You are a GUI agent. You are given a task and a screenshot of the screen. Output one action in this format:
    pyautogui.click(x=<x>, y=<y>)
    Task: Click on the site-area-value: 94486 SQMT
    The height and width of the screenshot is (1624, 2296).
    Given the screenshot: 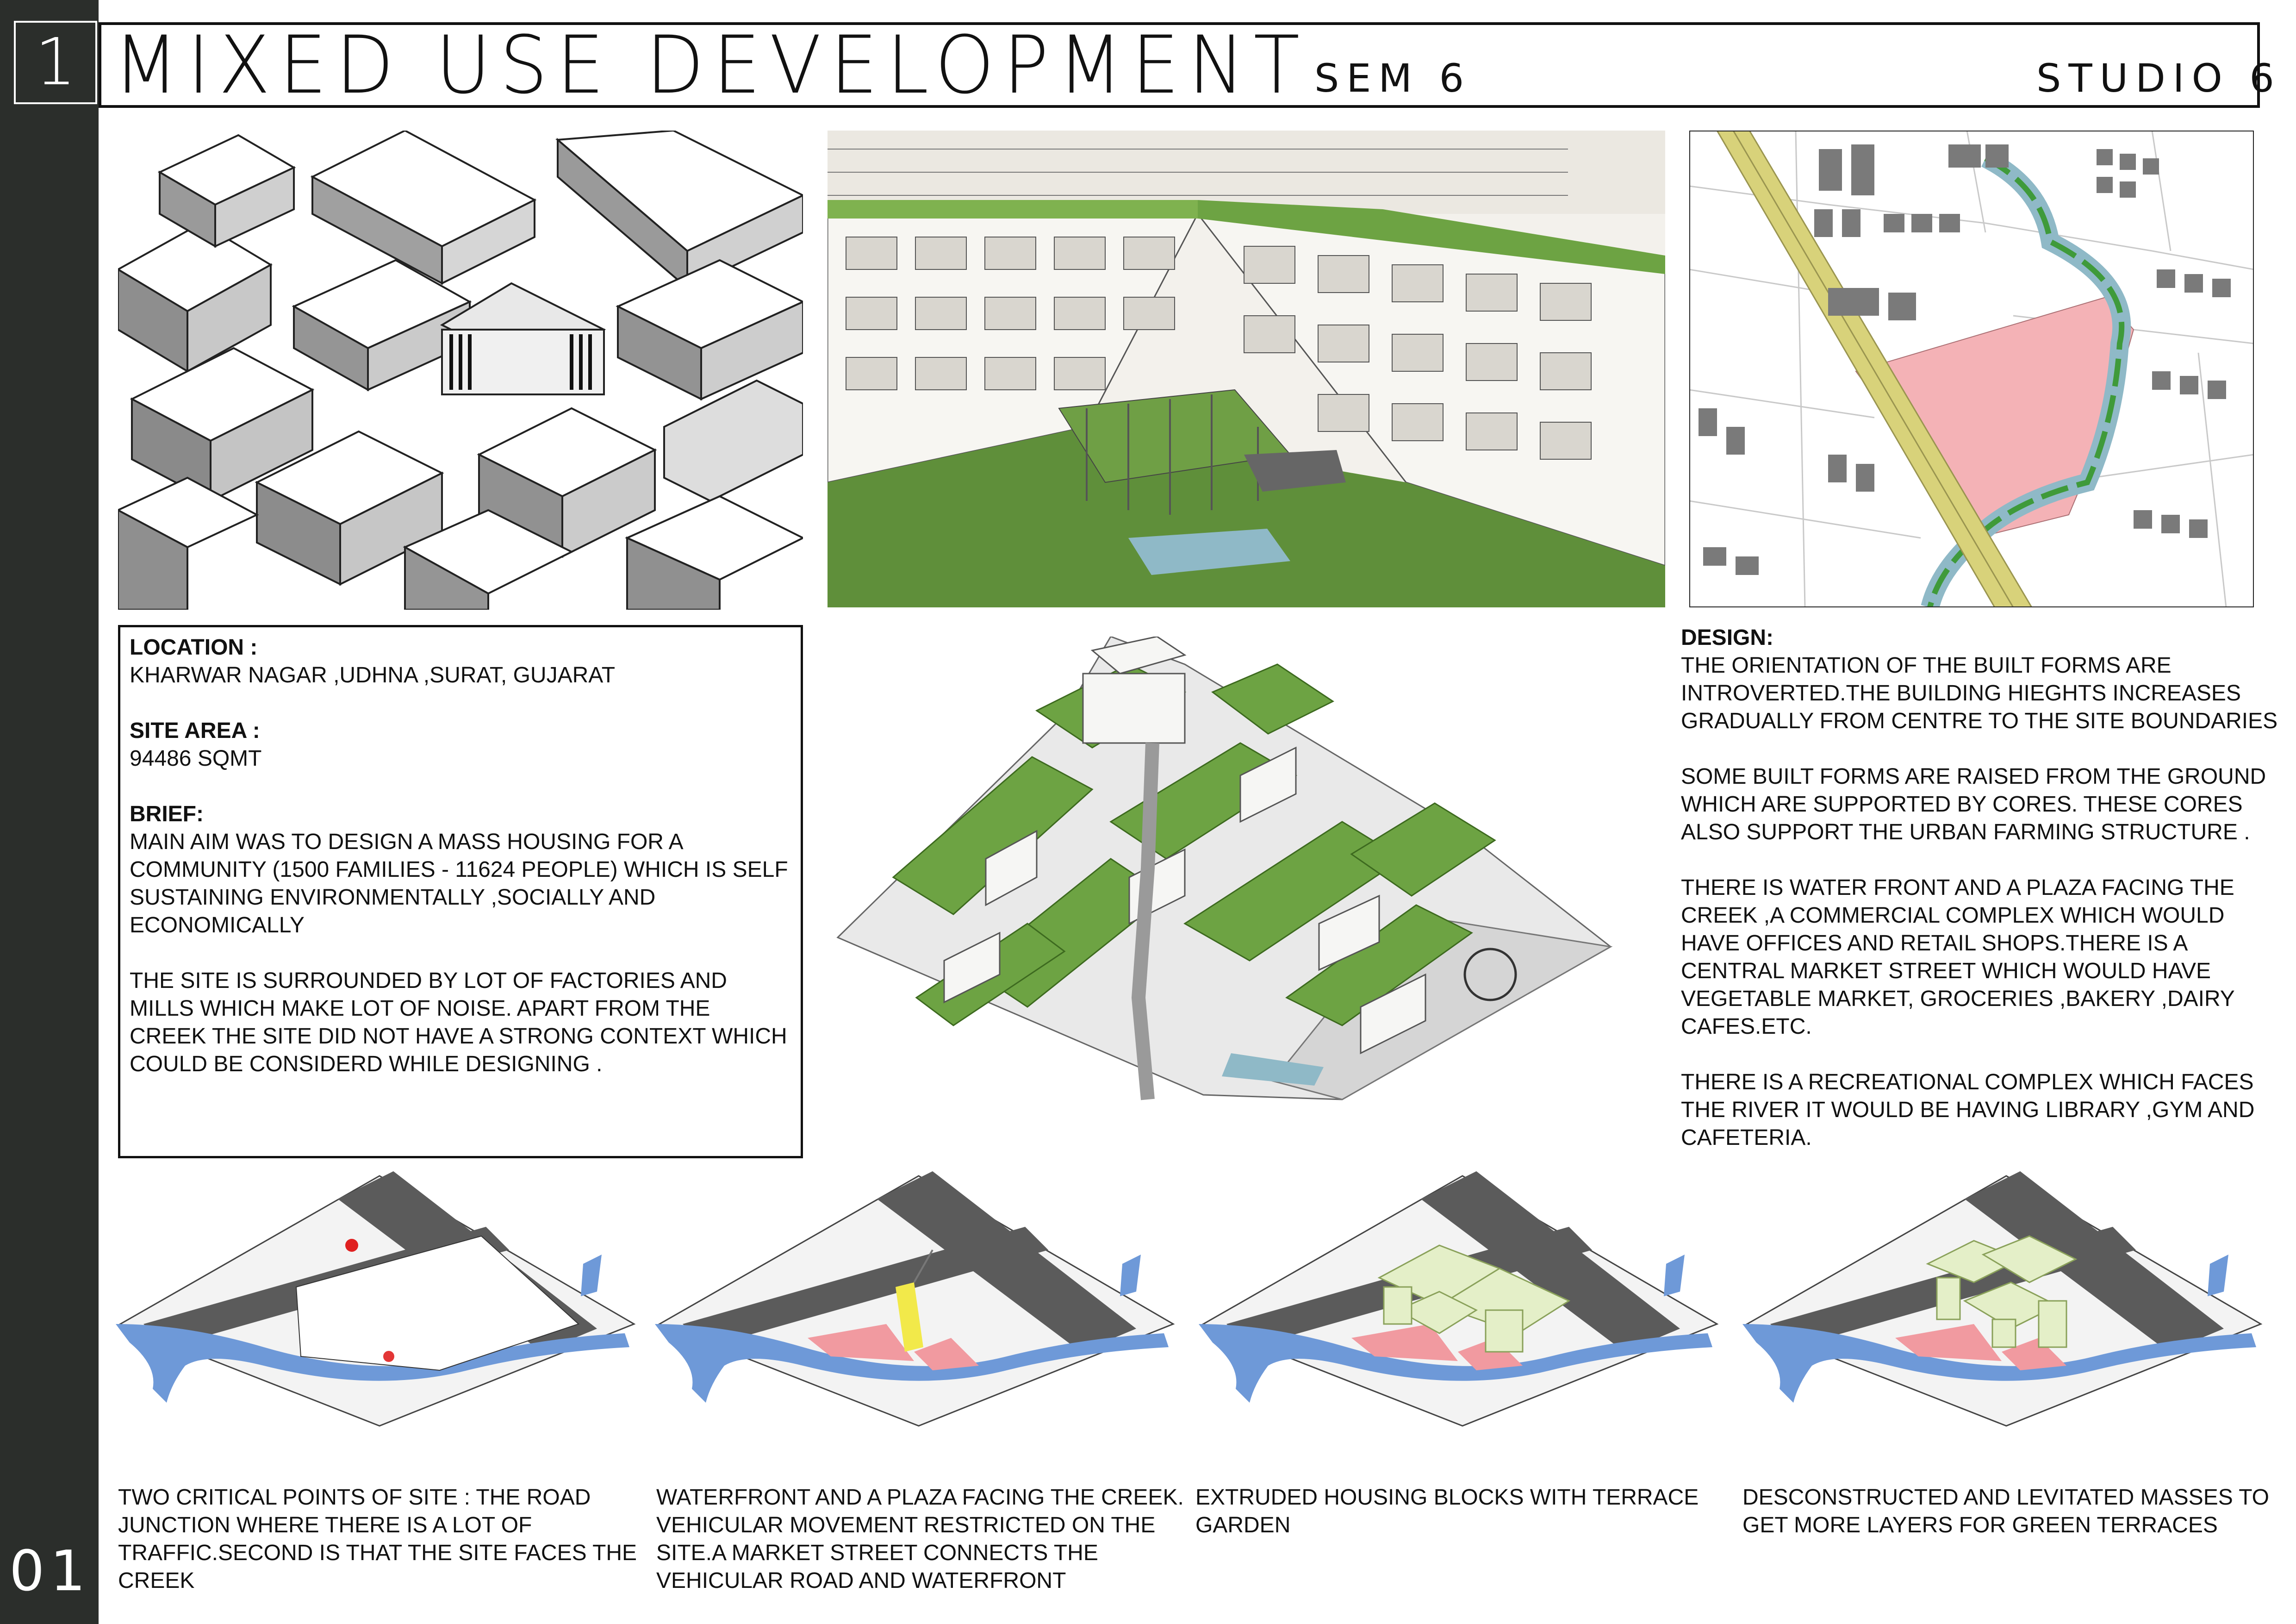 What is the action you would take?
    pyautogui.click(x=196, y=758)
    